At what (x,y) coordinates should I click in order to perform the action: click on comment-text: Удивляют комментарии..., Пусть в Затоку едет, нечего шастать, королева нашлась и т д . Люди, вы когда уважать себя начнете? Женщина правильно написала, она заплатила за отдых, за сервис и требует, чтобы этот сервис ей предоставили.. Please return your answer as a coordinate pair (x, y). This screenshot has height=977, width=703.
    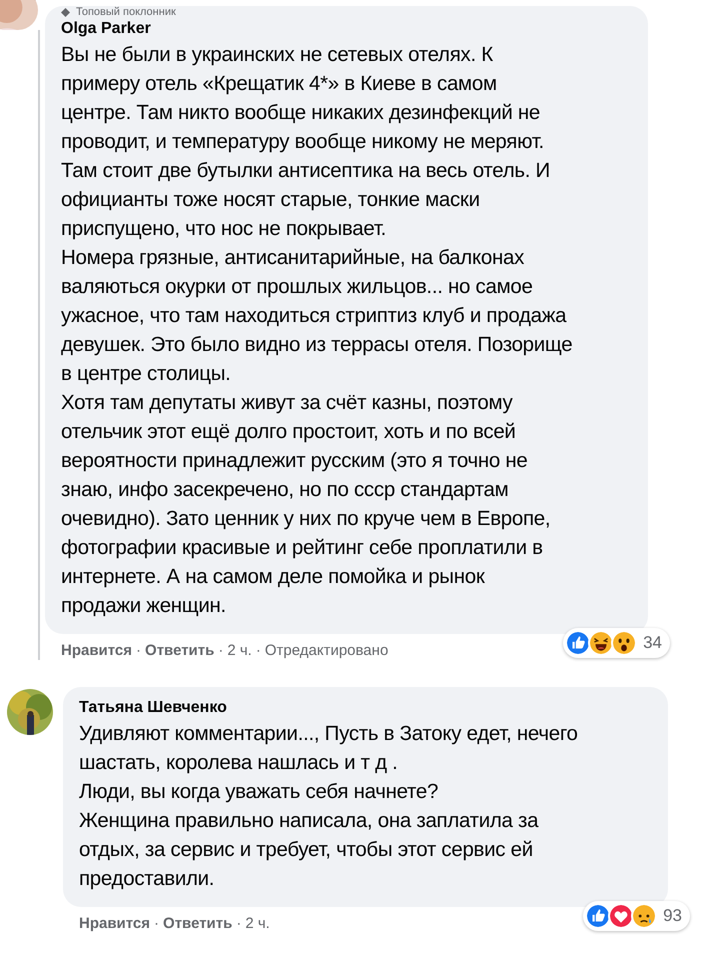
    Looking at the image, I should click on (329, 806).